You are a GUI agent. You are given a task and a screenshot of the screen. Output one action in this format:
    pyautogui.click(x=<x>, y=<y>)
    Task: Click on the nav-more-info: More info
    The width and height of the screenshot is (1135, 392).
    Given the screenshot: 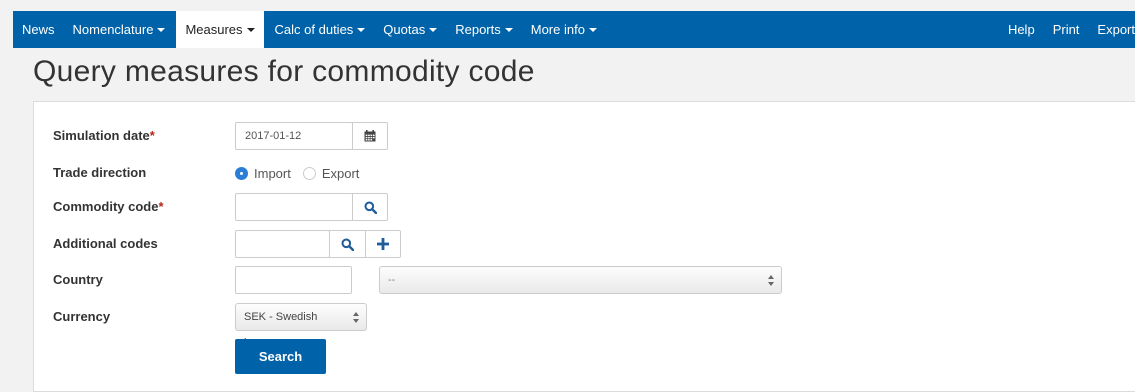 What is the action you would take?
    pyautogui.click(x=564, y=29)
    